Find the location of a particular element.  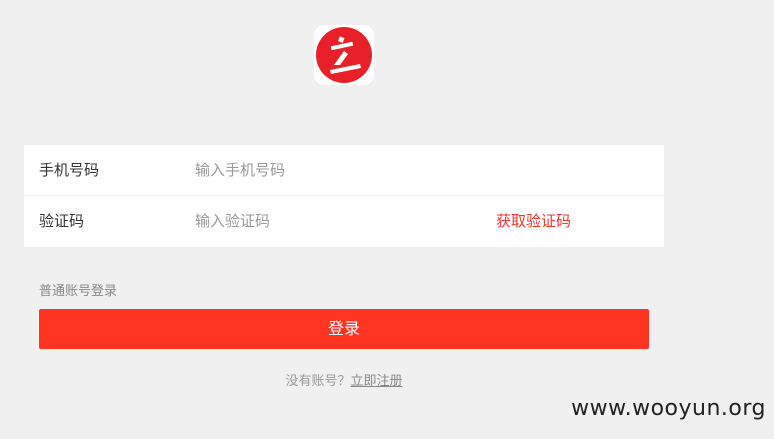

app-logo is located at coordinates (344, 55).